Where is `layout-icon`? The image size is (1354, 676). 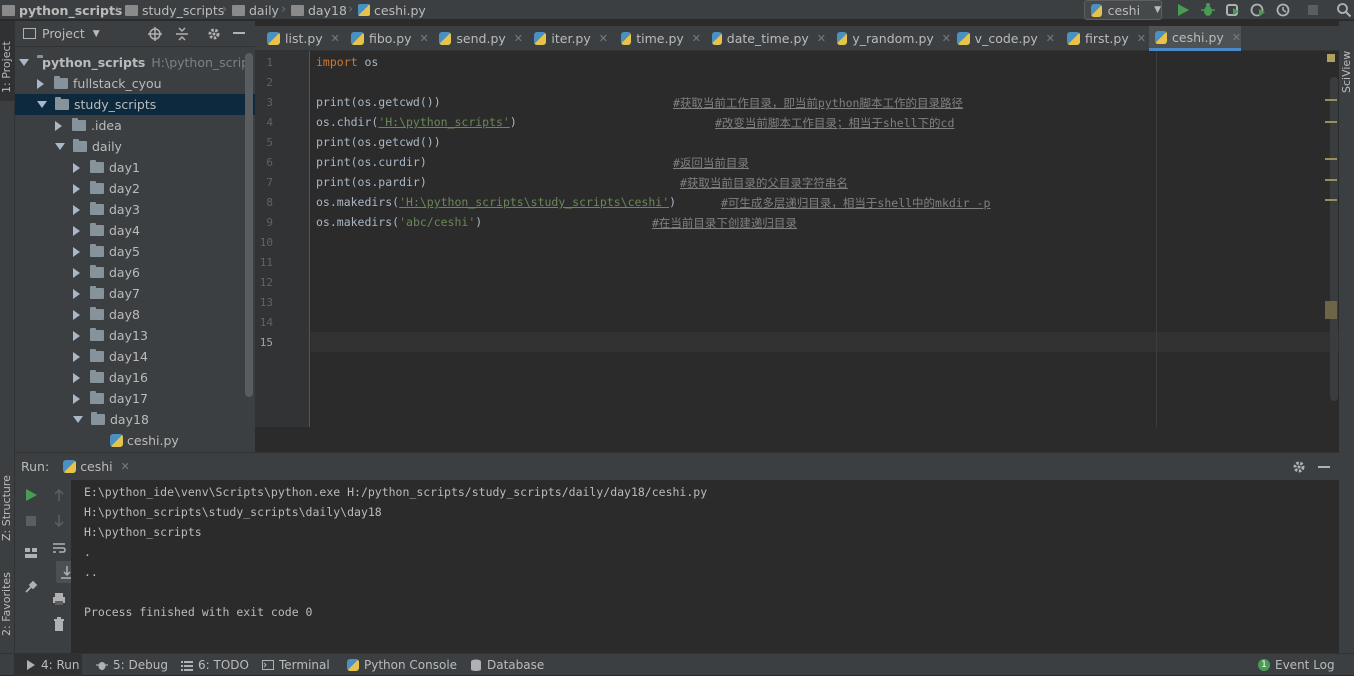
layout-icon is located at coordinates (31, 553).